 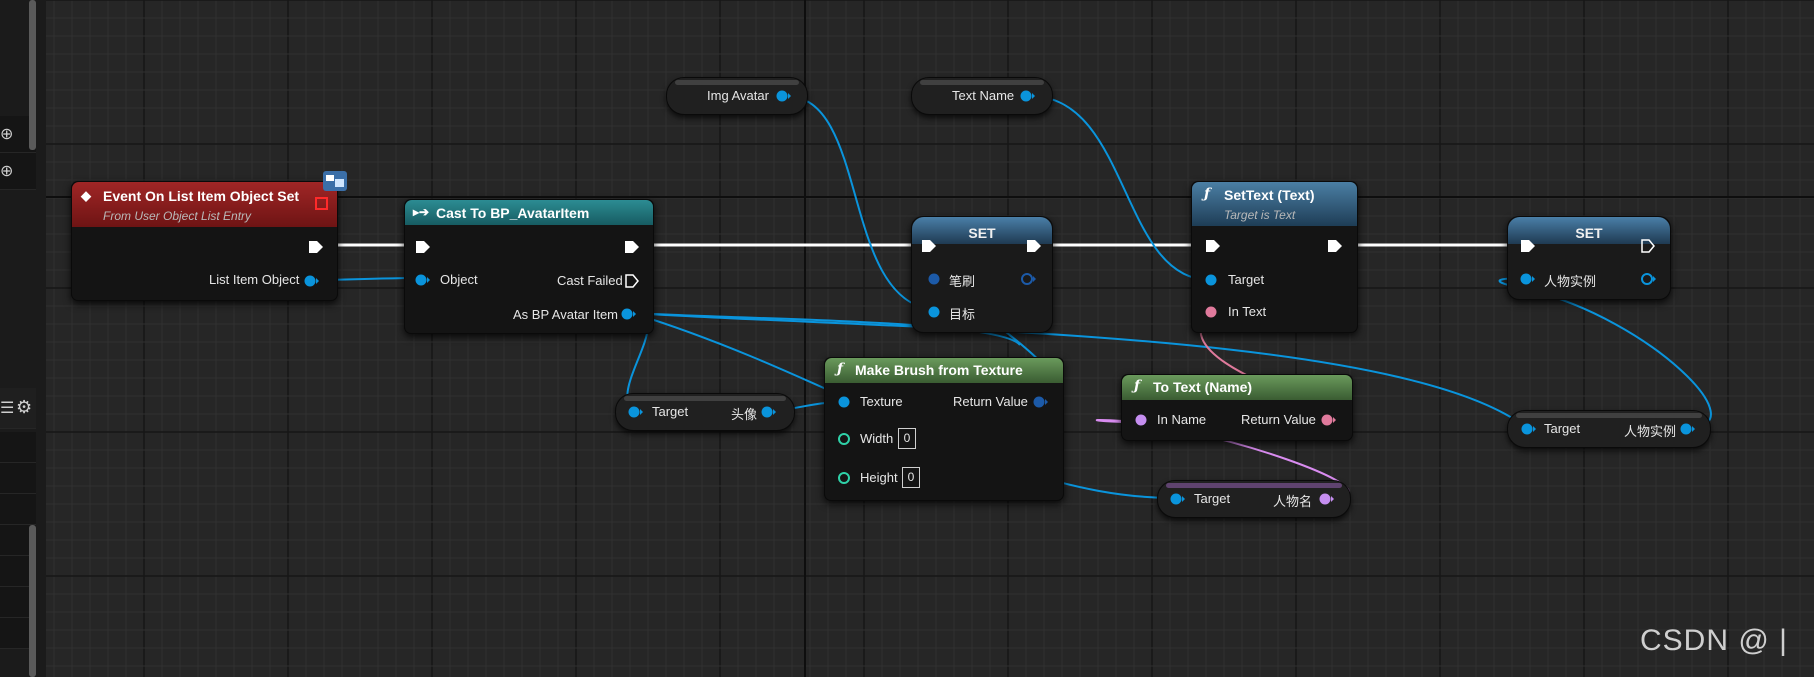 I want to click on set-instance-node: SET 人物实例, so click(x=1589, y=258).